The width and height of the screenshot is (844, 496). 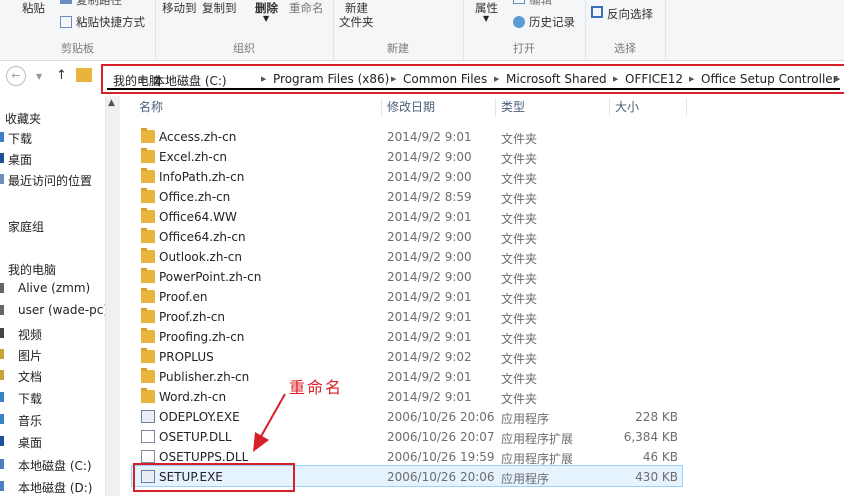 I want to click on file-row: Word.zh-cn 2014/9/2 9:01 文件夹, so click(x=408, y=397).